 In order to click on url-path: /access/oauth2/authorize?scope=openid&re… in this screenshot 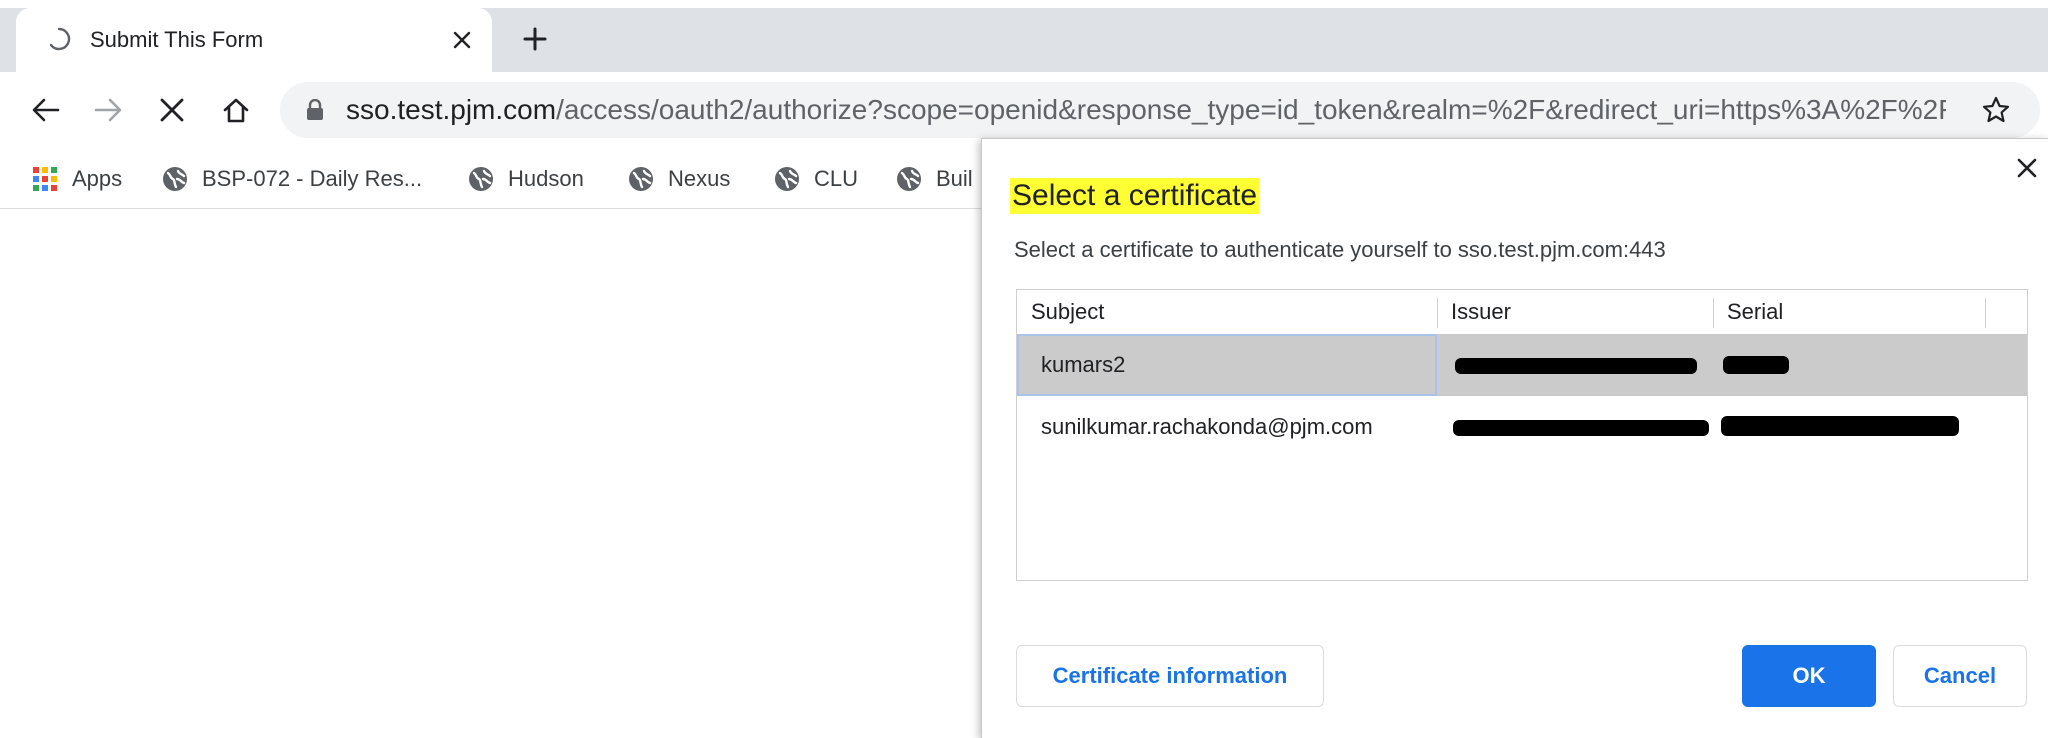, I will do `click(1251, 109)`.